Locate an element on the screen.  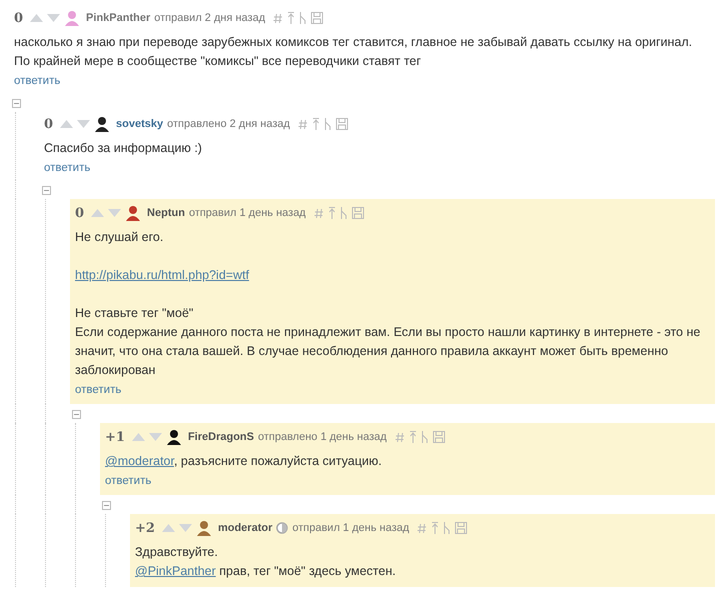
comment-text: насколько я знаю при переводе зарубежных комиксов тег ставится, главное не забывай давать ссылку на оригинал. is located at coordinates (354, 42).